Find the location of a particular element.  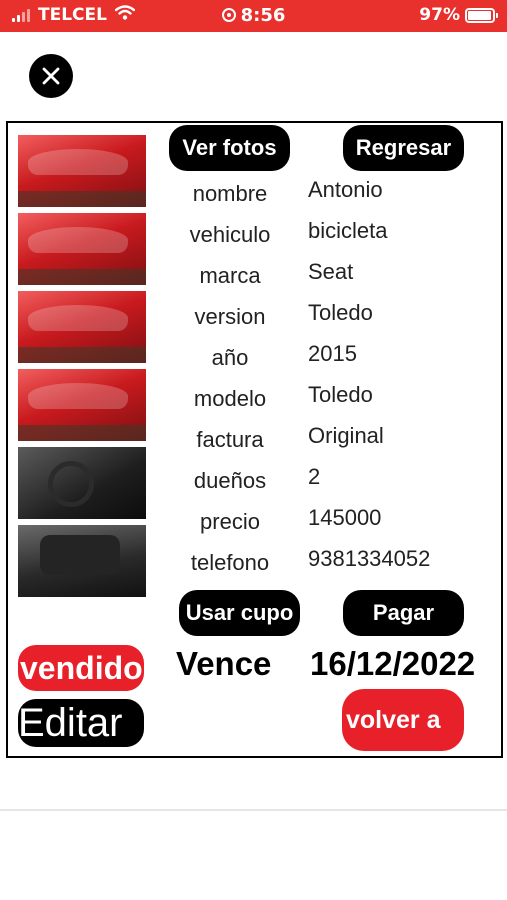

pagar-button: Pagar is located at coordinates (403, 613).